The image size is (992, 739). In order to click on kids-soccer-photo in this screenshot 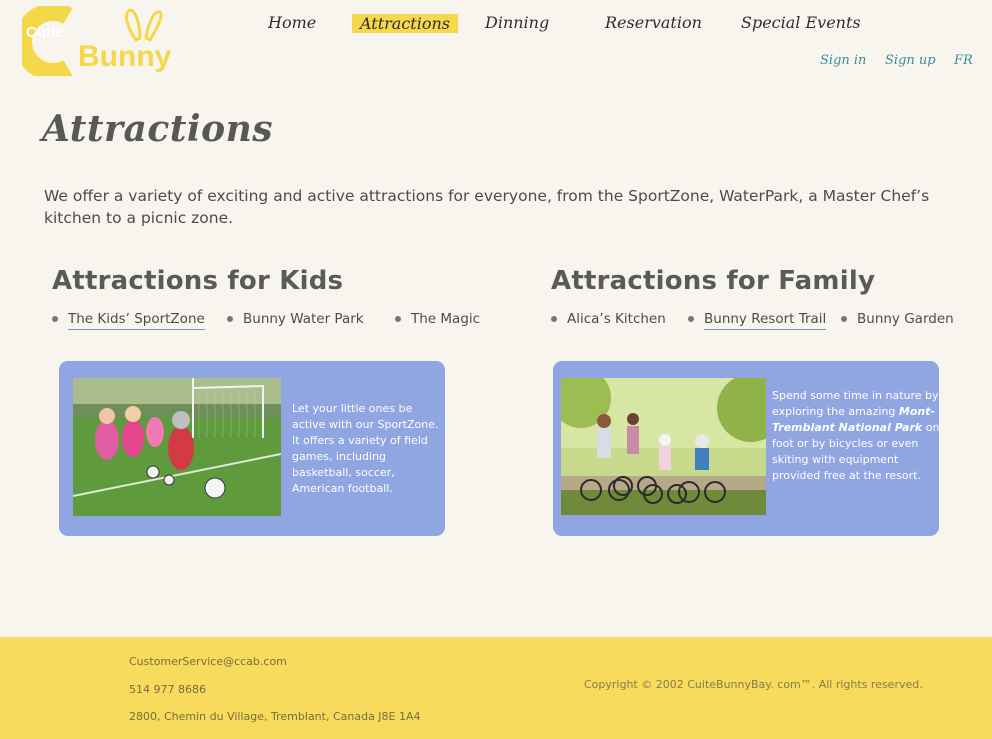, I will do `click(177, 447)`.